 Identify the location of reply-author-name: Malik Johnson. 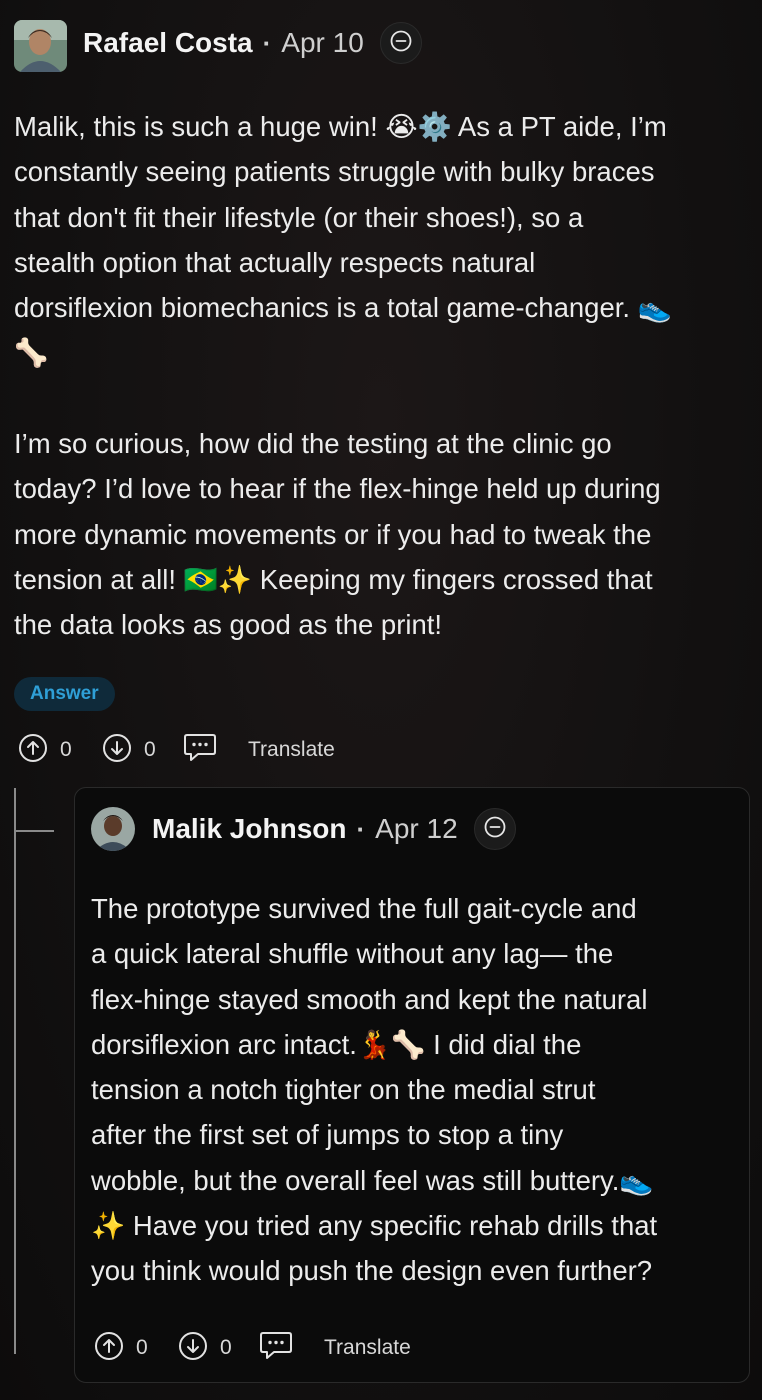
(249, 829).